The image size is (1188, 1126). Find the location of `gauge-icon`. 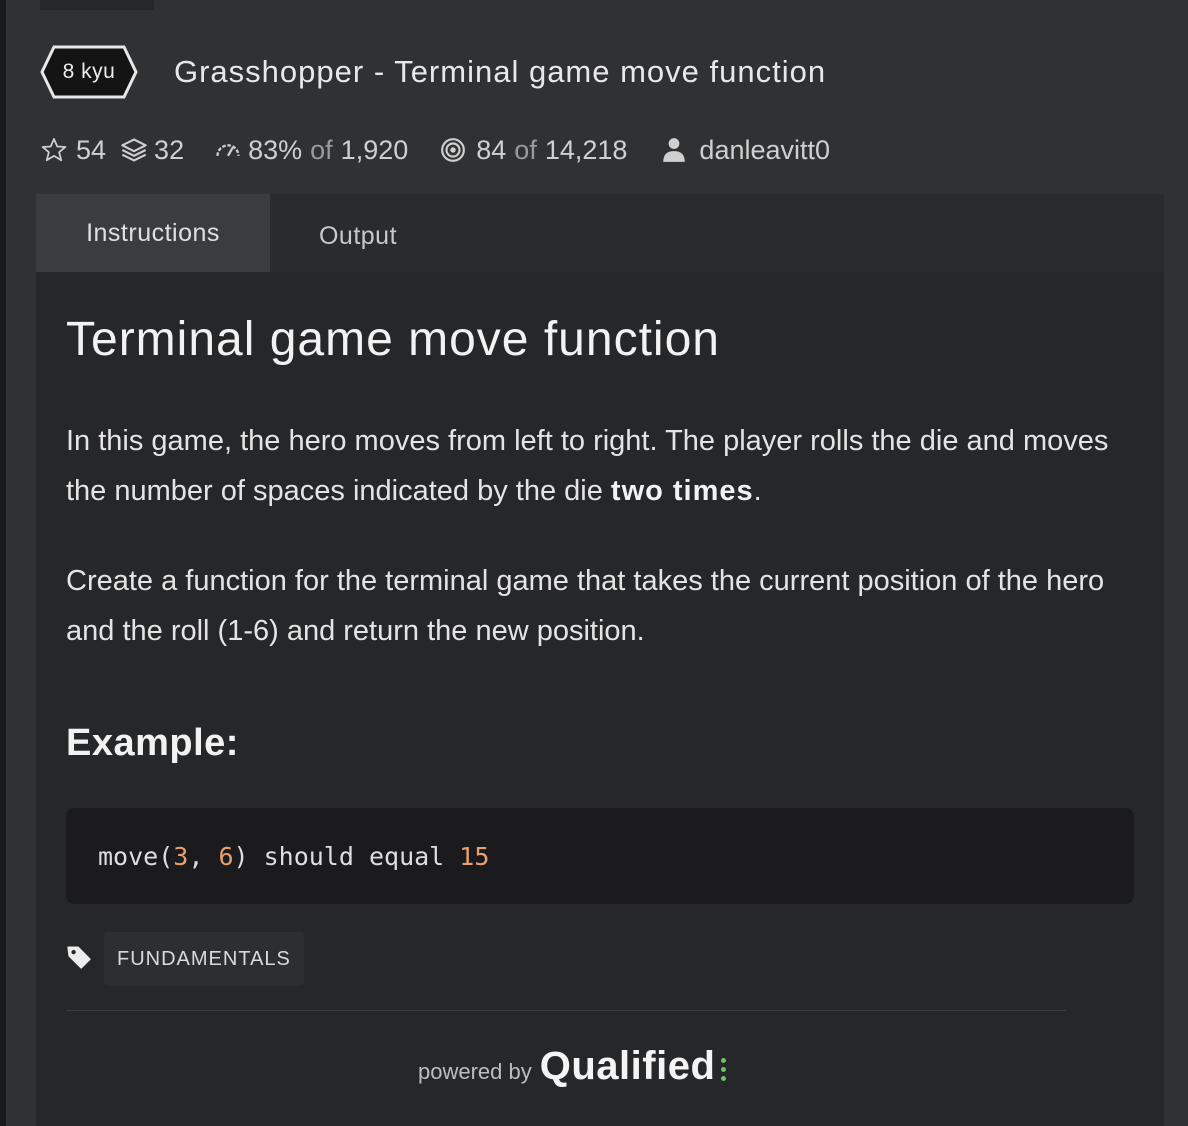

gauge-icon is located at coordinates (228, 150).